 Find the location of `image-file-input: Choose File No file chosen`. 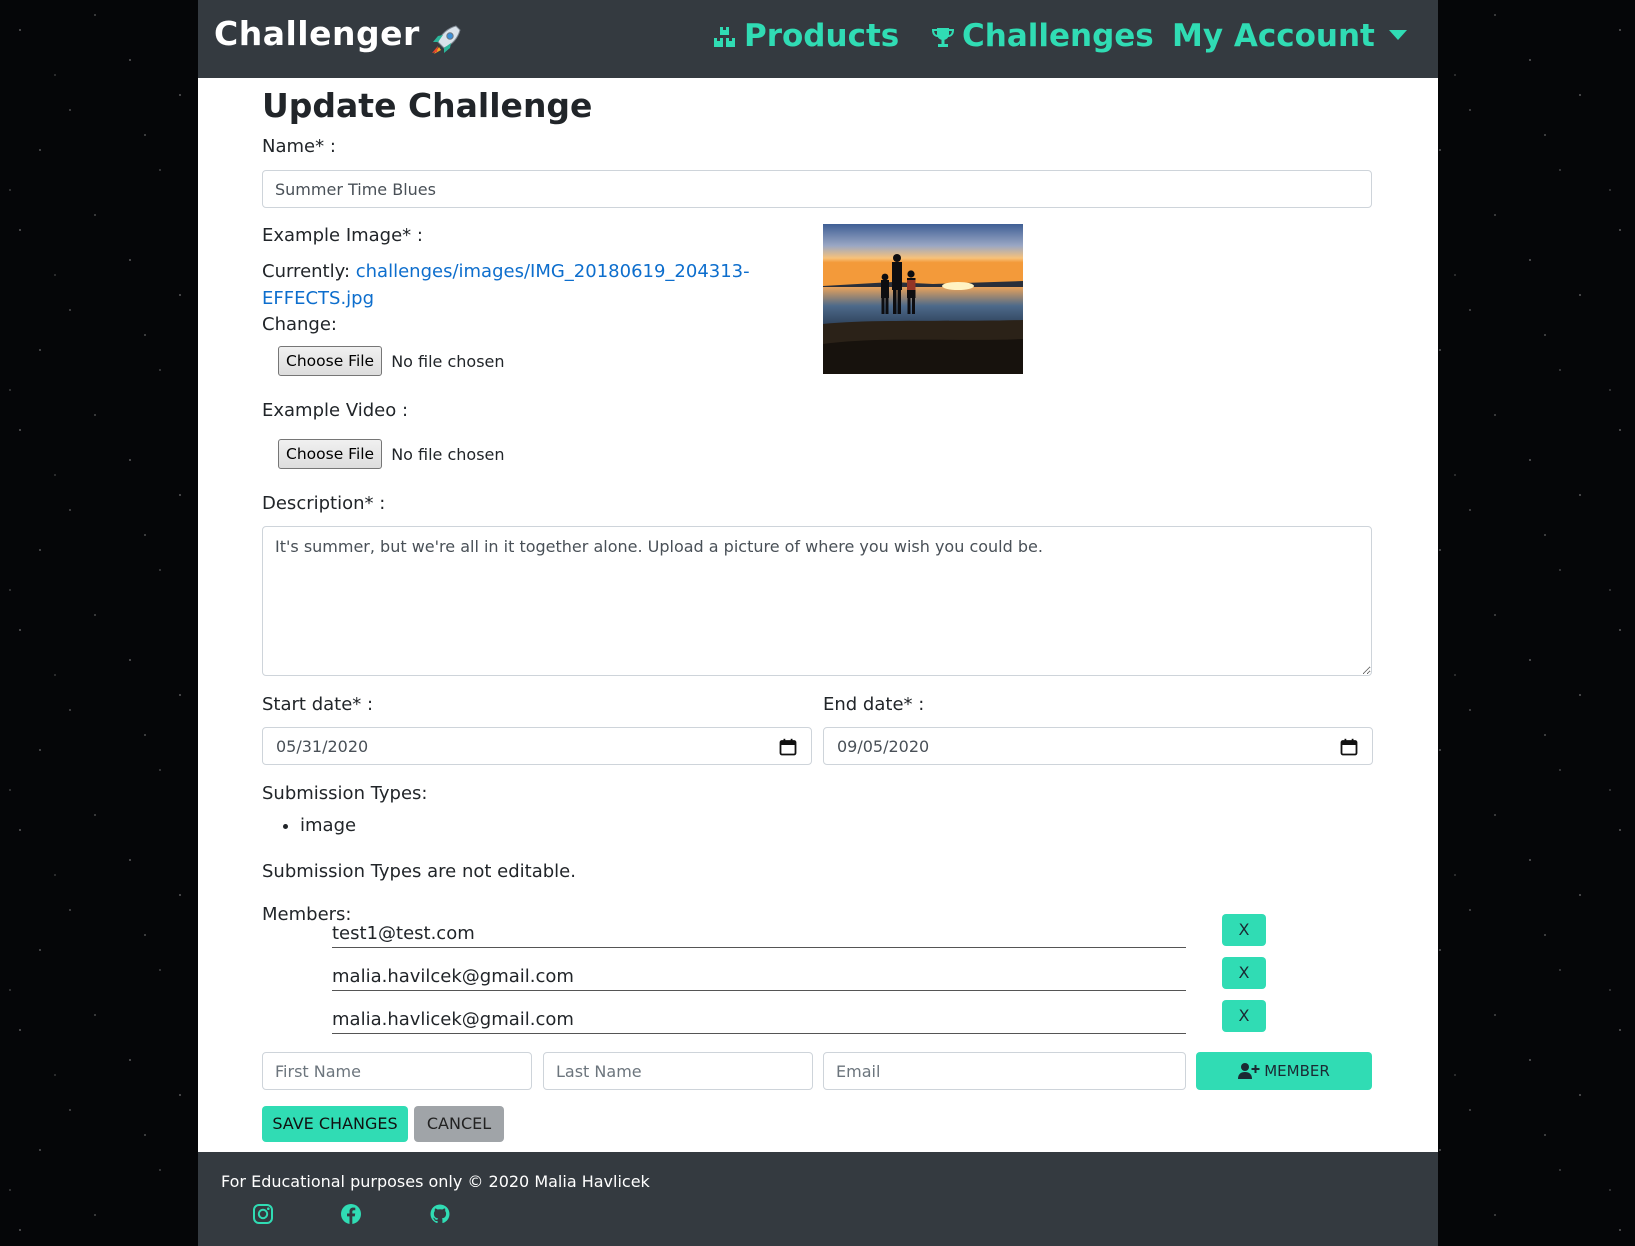

image-file-input: Choose File No file chosen is located at coordinates (391, 361).